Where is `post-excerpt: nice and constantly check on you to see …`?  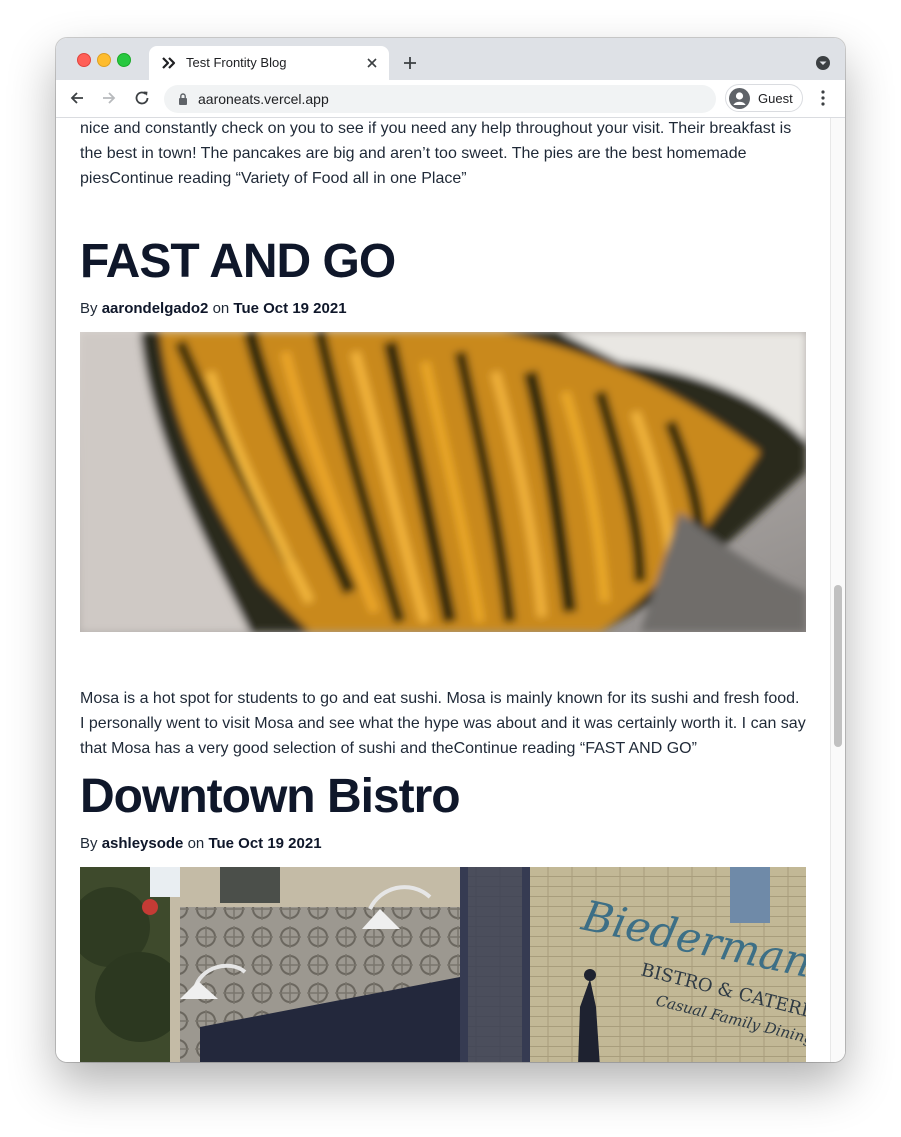
post-excerpt: nice and constantly check on you to see … is located at coordinates (436, 153).